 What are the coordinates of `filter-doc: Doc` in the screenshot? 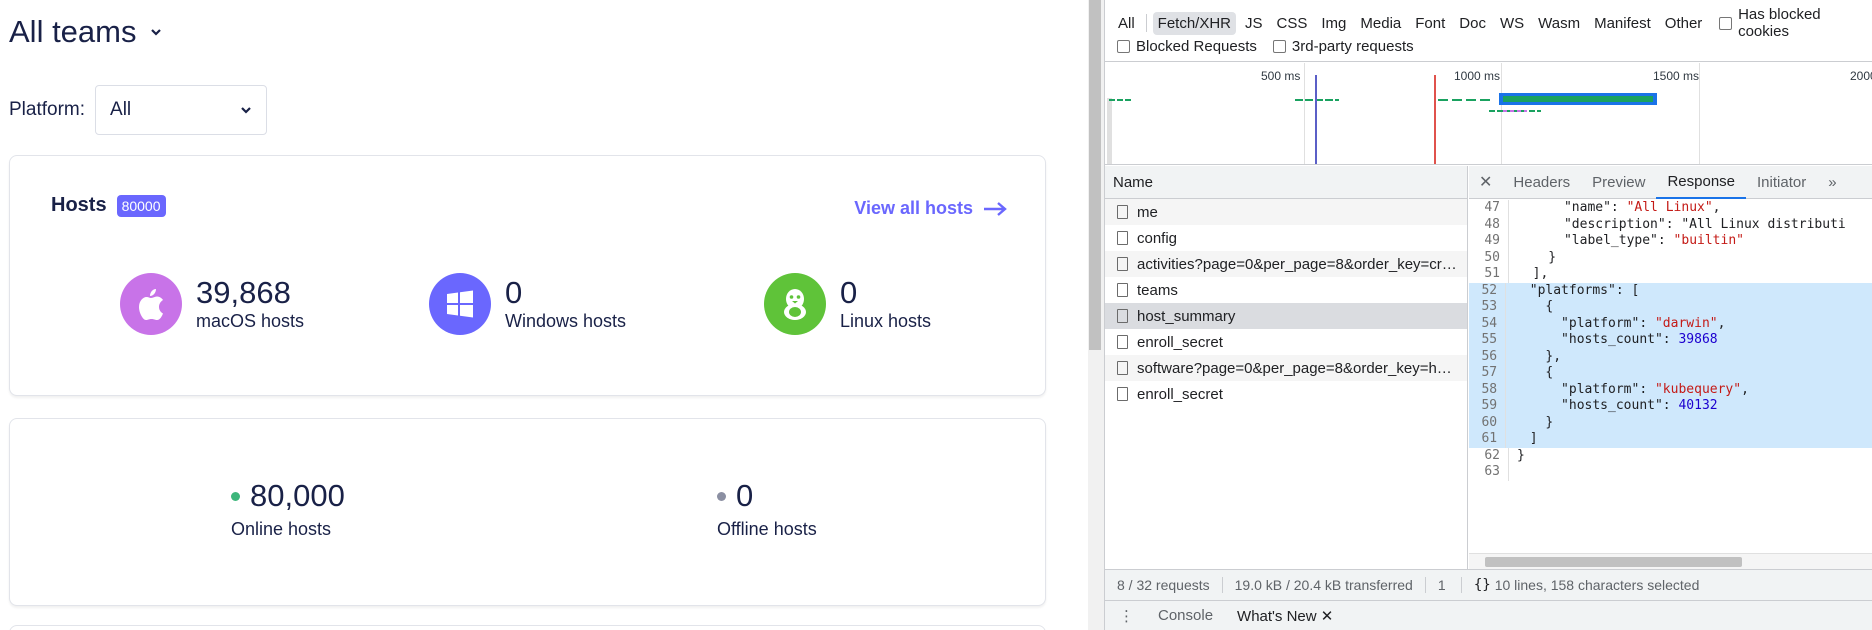 It's located at (1472, 23).